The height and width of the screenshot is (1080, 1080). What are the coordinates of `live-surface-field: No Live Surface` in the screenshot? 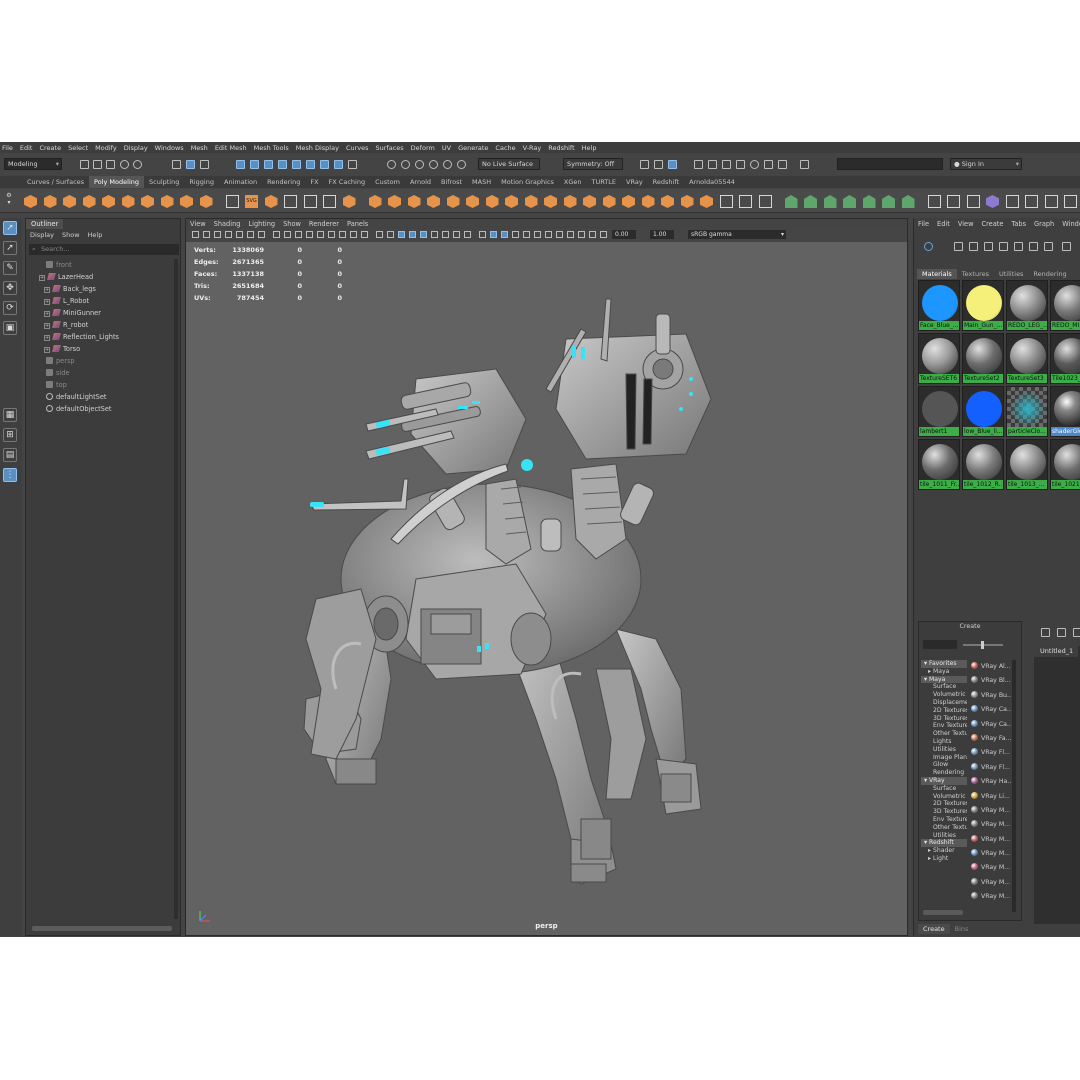 It's located at (509, 164).